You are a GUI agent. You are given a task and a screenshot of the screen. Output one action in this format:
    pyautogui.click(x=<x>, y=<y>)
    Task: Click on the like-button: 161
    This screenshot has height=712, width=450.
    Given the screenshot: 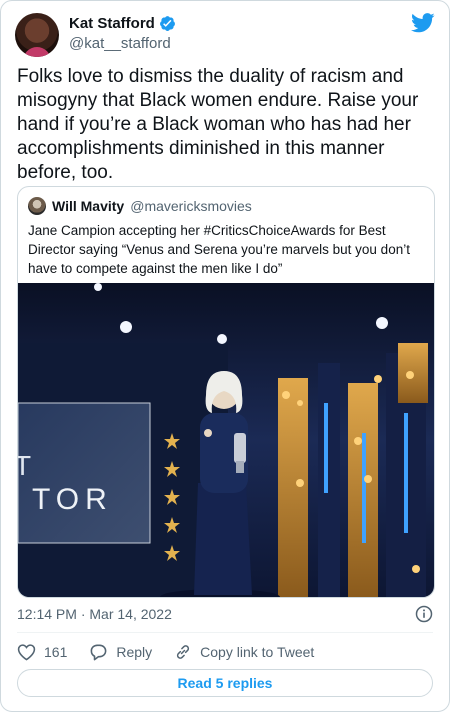 What is the action you would take?
    pyautogui.click(x=42, y=652)
    